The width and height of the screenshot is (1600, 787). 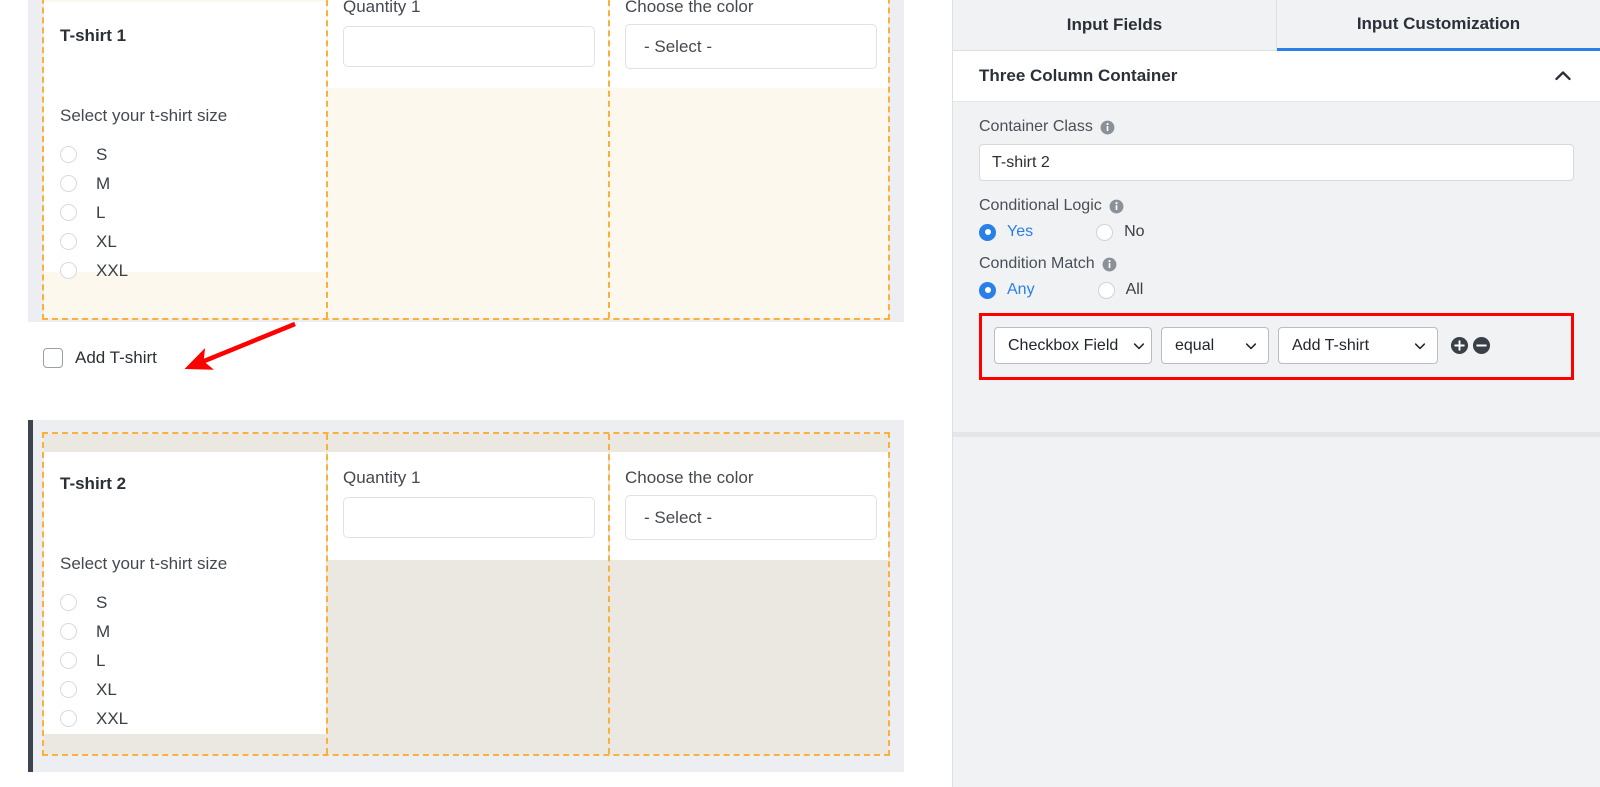 I want to click on tab-label: Input Fields, so click(x=1114, y=24).